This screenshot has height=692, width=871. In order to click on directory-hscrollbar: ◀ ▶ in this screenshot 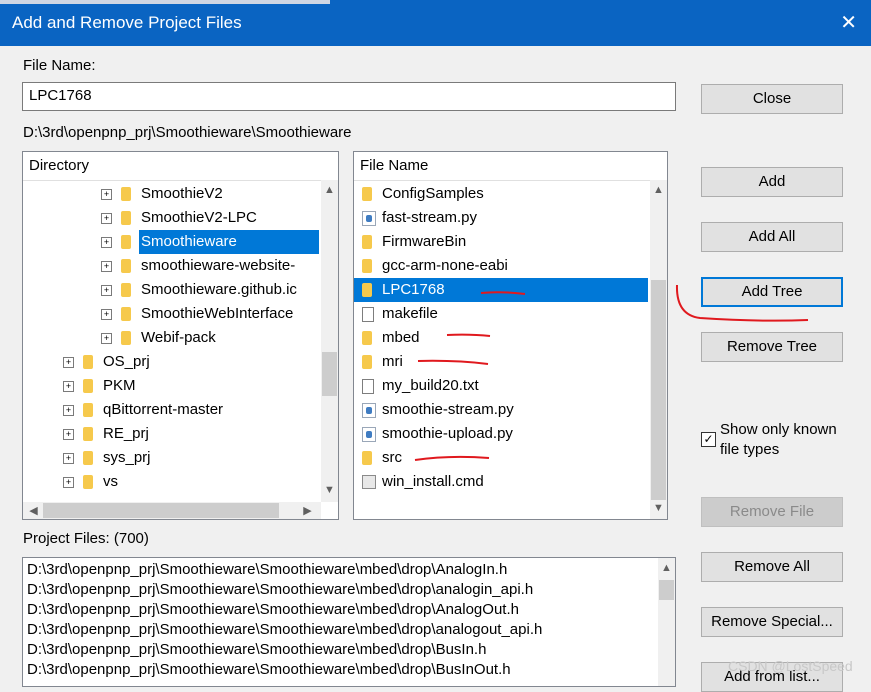, I will do `click(172, 510)`.